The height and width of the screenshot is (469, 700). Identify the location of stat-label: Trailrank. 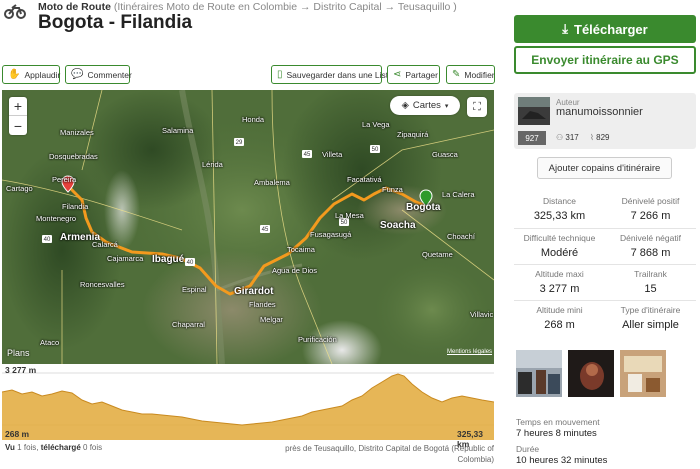
(650, 274).